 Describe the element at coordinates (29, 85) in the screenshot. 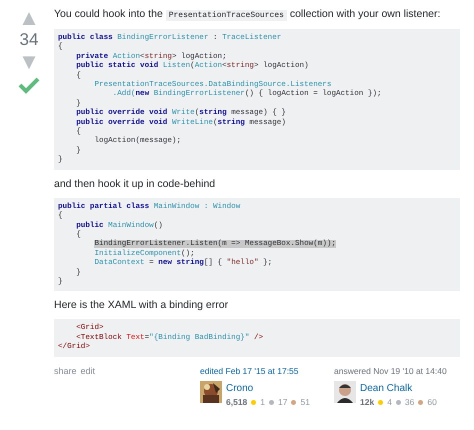

I see `checkmark-icon` at that location.